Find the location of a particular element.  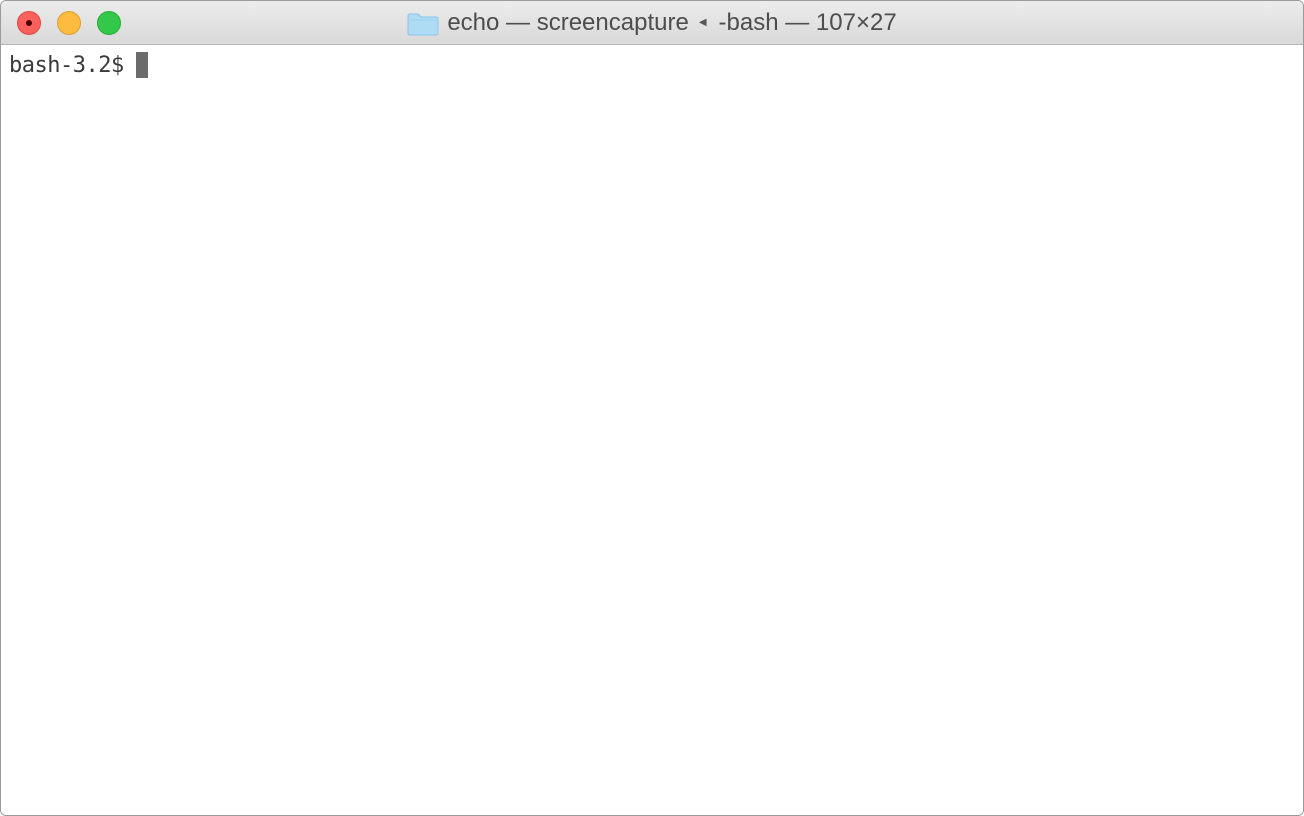

title-process: screencapture is located at coordinates (612, 22).